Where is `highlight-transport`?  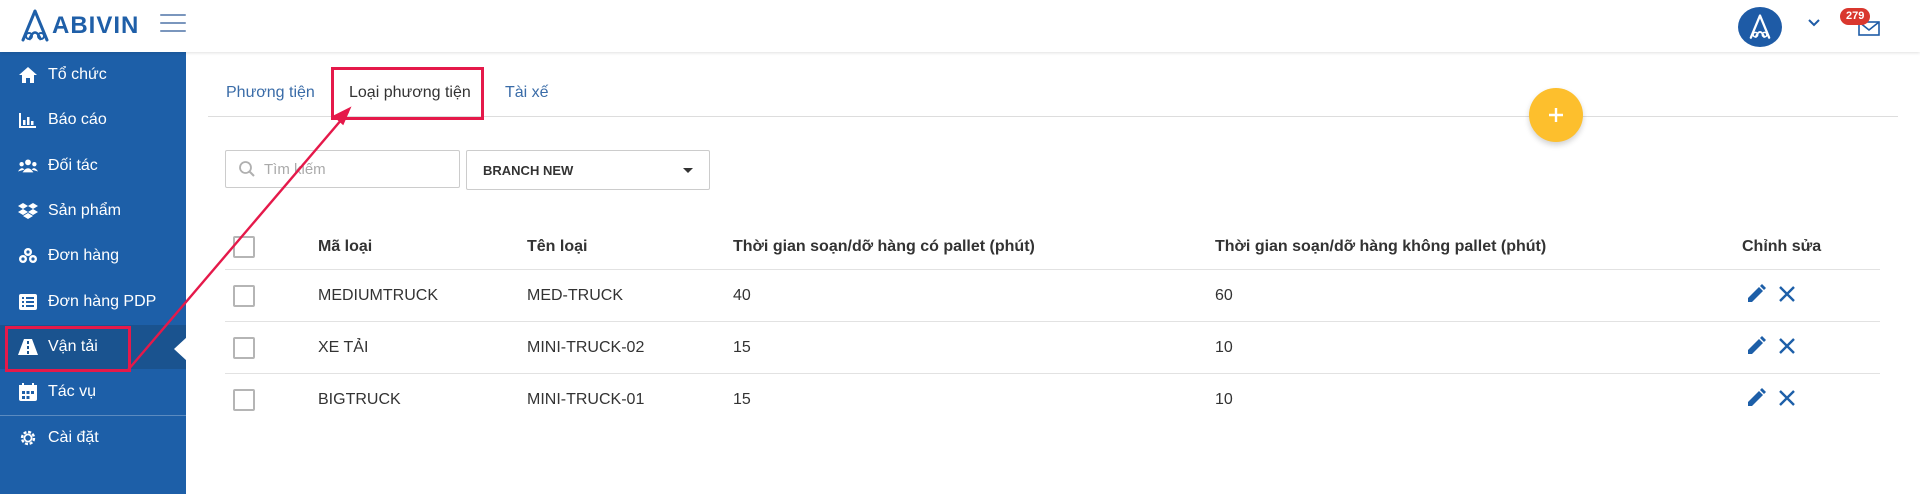 highlight-transport is located at coordinates (68, 349).